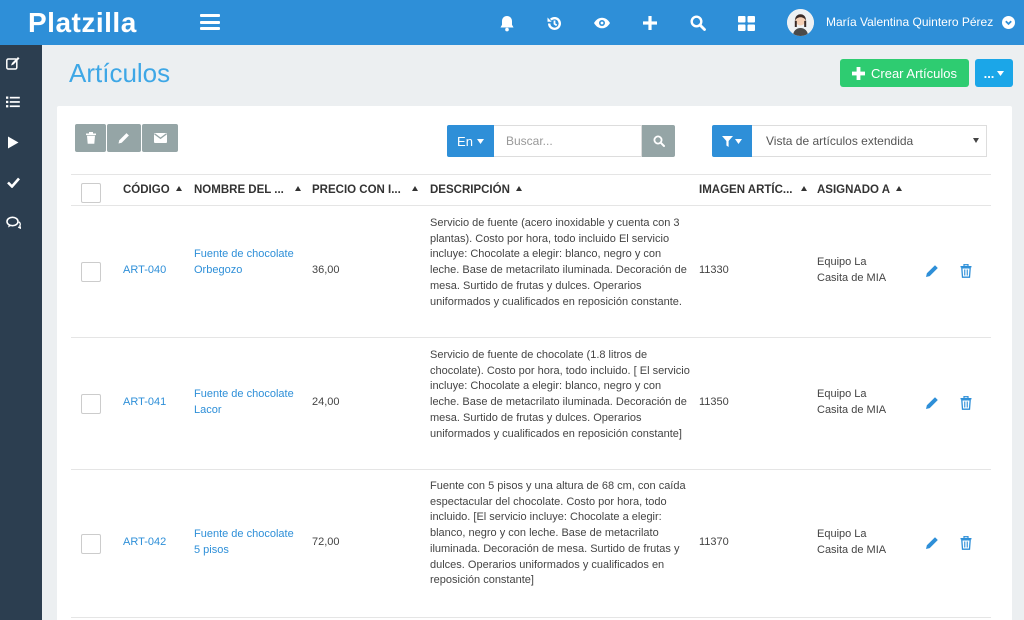  Describe the element at coordinates (13, 63) in the screenshot. I see `sidebar-edit-icon` at that location.